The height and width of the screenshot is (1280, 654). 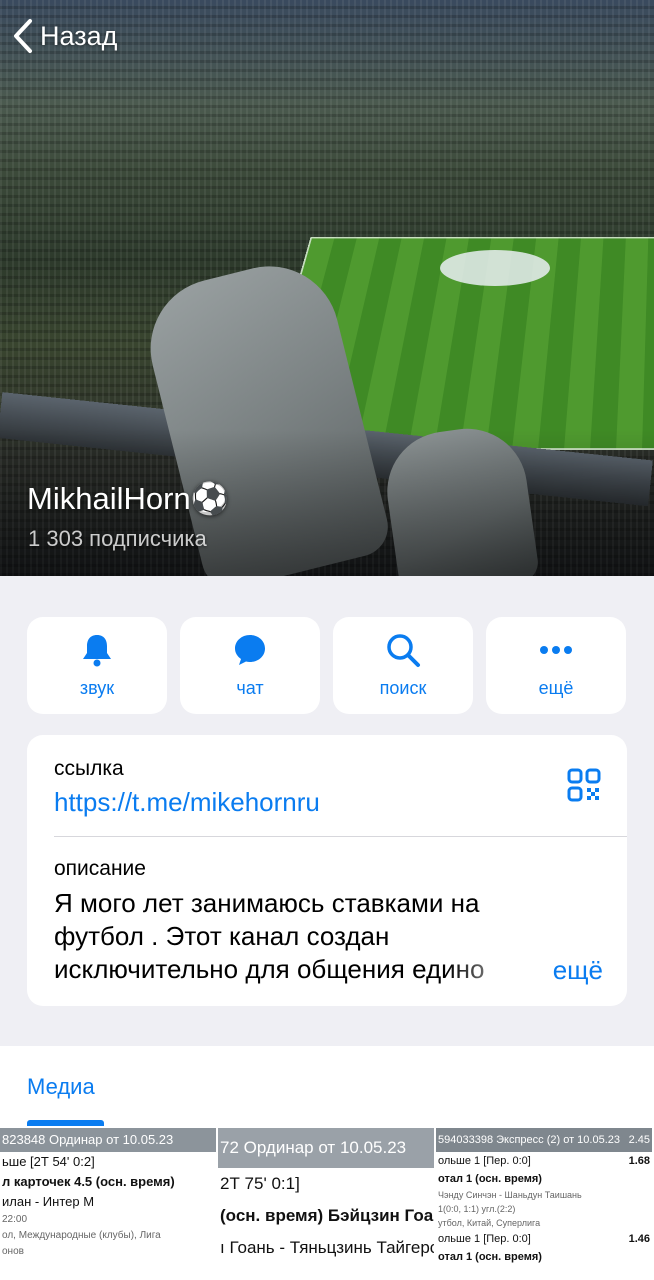 What do you see at coordinates (65, 1123) in the screenshot?
I see `tab-active-indicator` at bounding box center [65, 1123].